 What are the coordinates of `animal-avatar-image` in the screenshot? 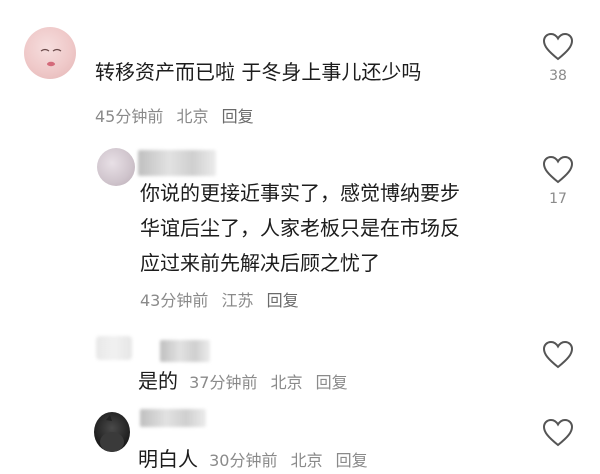 It's located at (112, 433).